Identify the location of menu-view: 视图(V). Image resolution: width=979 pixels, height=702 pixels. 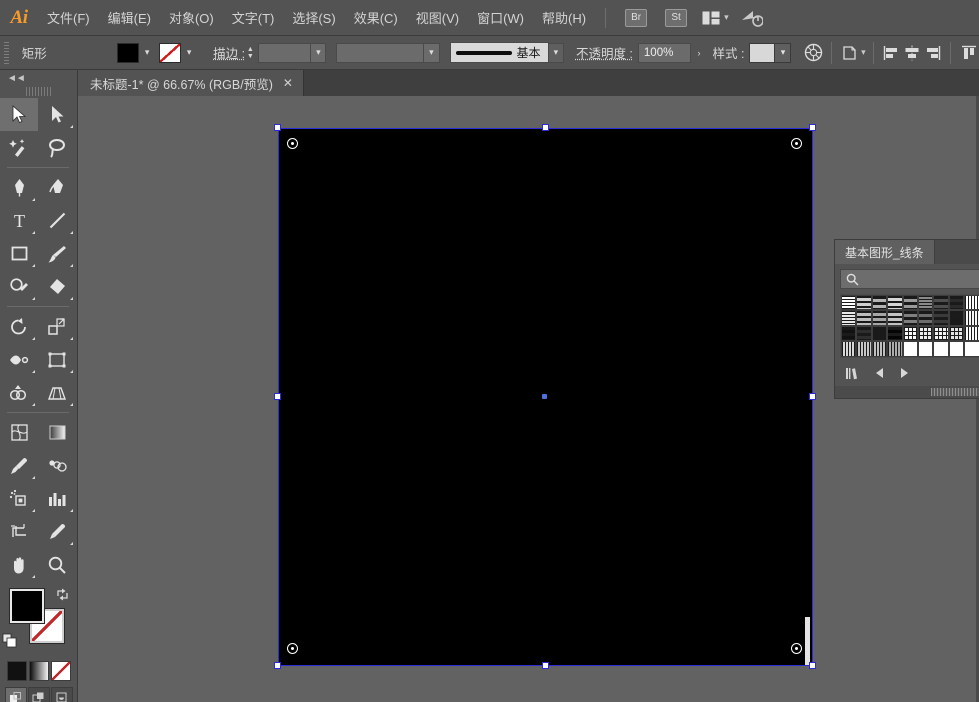
(437, 17).